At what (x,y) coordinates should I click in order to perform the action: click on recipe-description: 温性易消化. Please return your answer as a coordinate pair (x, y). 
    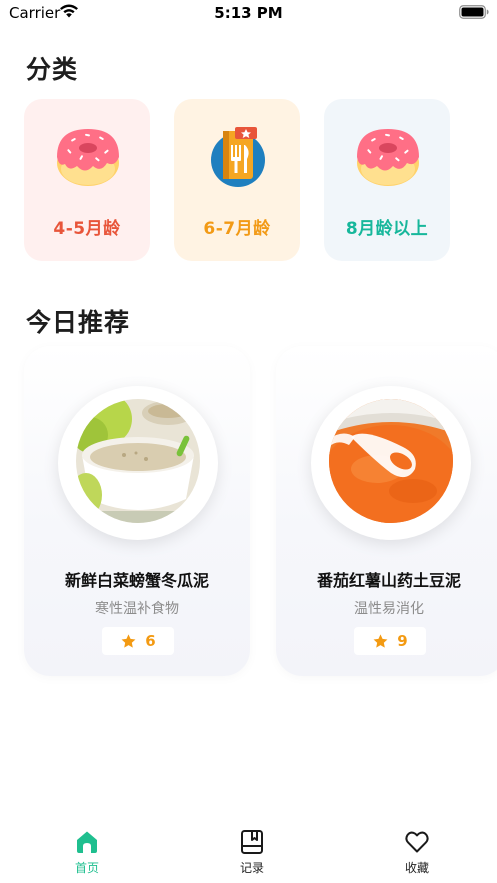
    Looking at the image, I should click on (389, 609).